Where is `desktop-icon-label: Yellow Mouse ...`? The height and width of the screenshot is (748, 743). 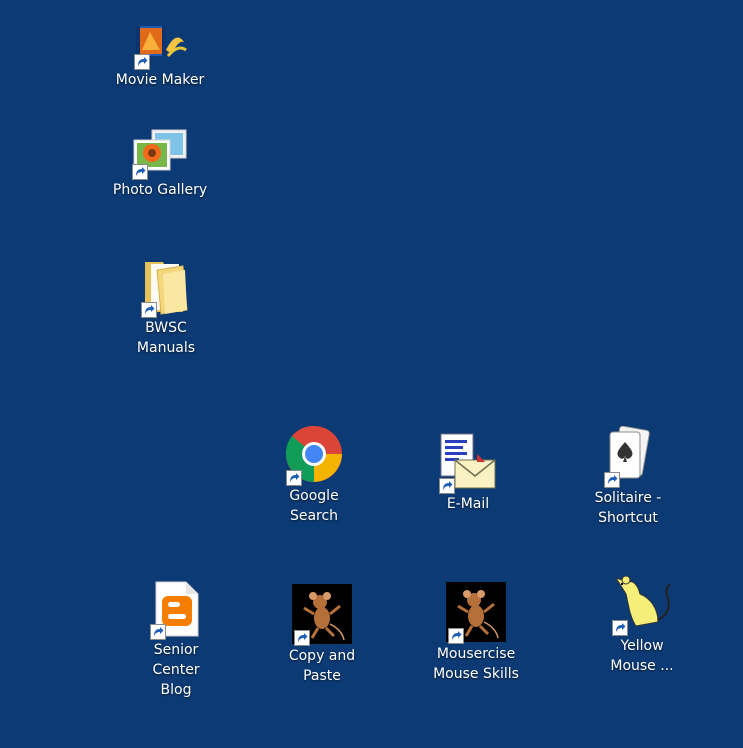 desktop-icon-label: Yellow Mouse ... is located at coordinates (642, 656).